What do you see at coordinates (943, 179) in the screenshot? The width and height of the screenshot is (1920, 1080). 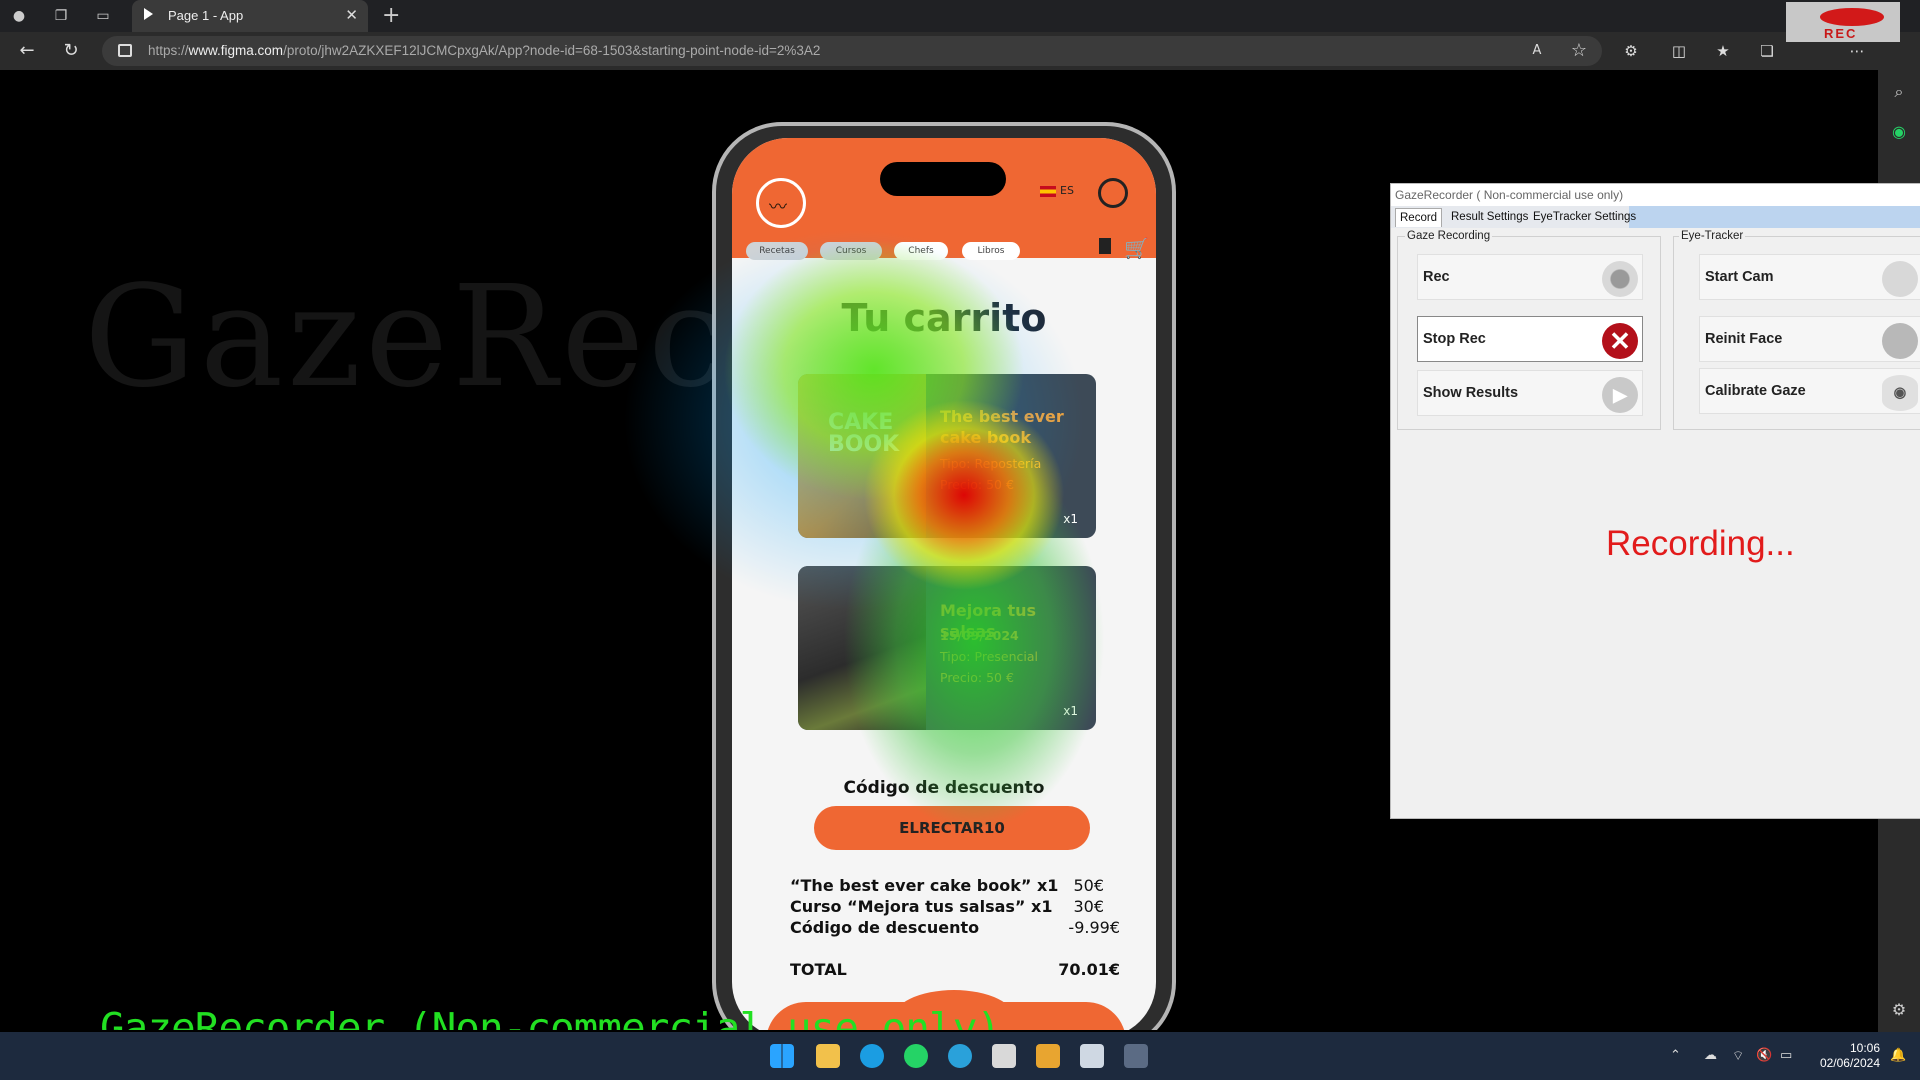 I see `dynamic-island` at bounding box center [943, 179].